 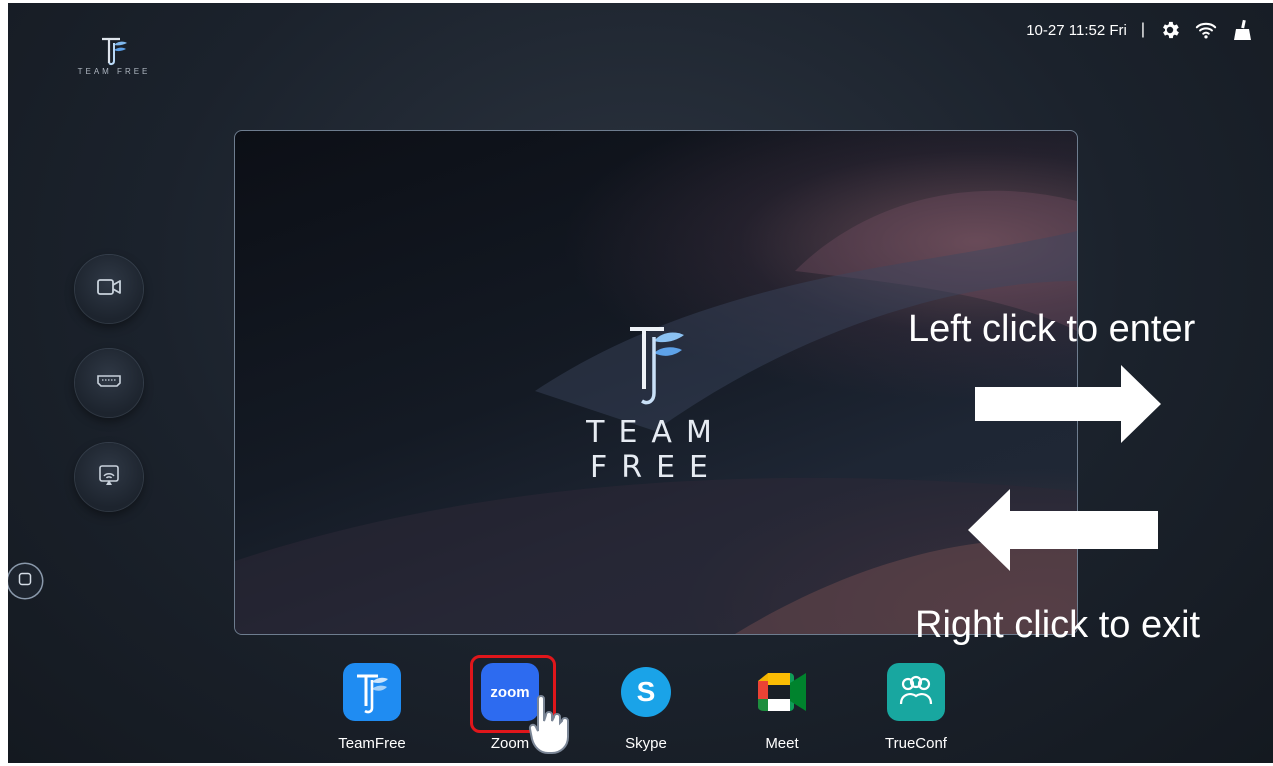 I want to click on app-trueconf: TrueConf, so click(x=916, y=707).